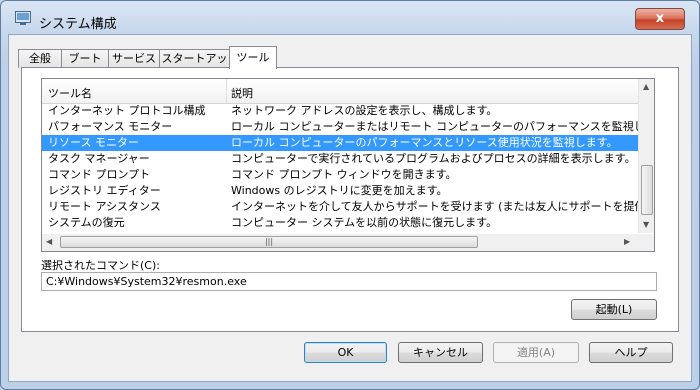  I want to click on column-header-tool-name: ツール名, so click(70, 93).